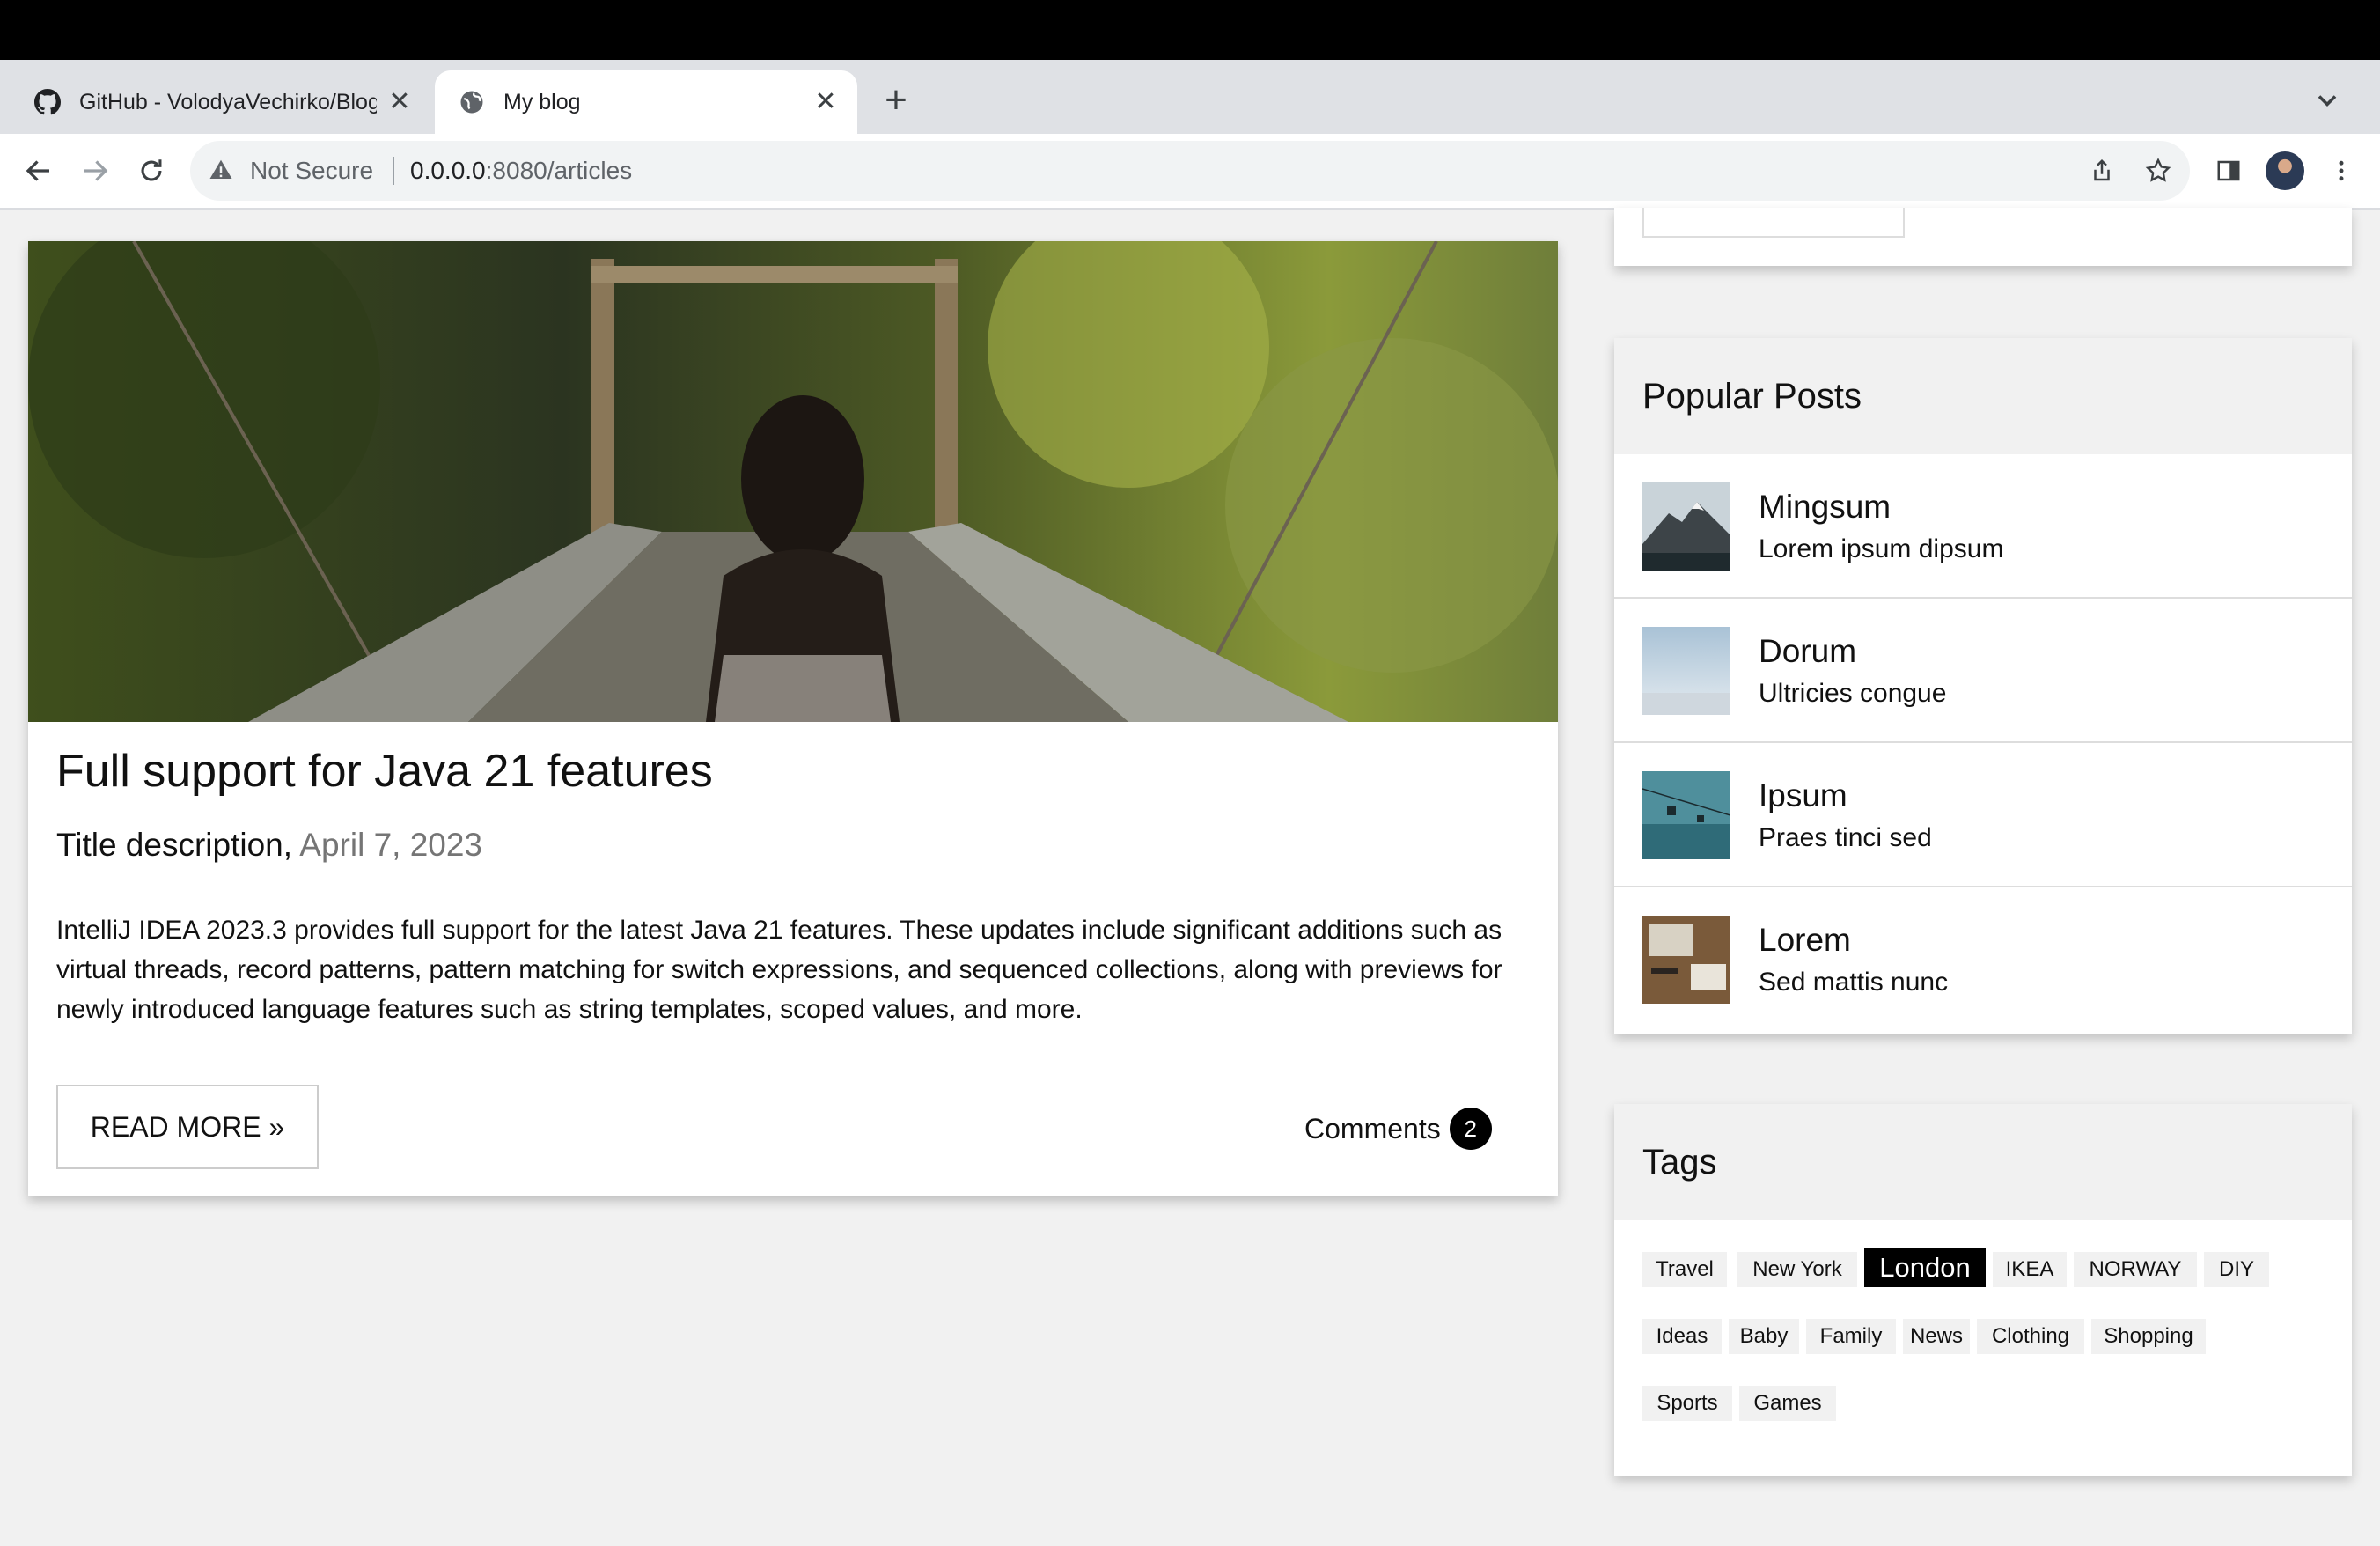 Image resolution: width=2380 pixels, height=1546 pixels. Describe the element at coordinates (1687, 1403) in the screenshot. I see `tag-item: Sports` at that location.